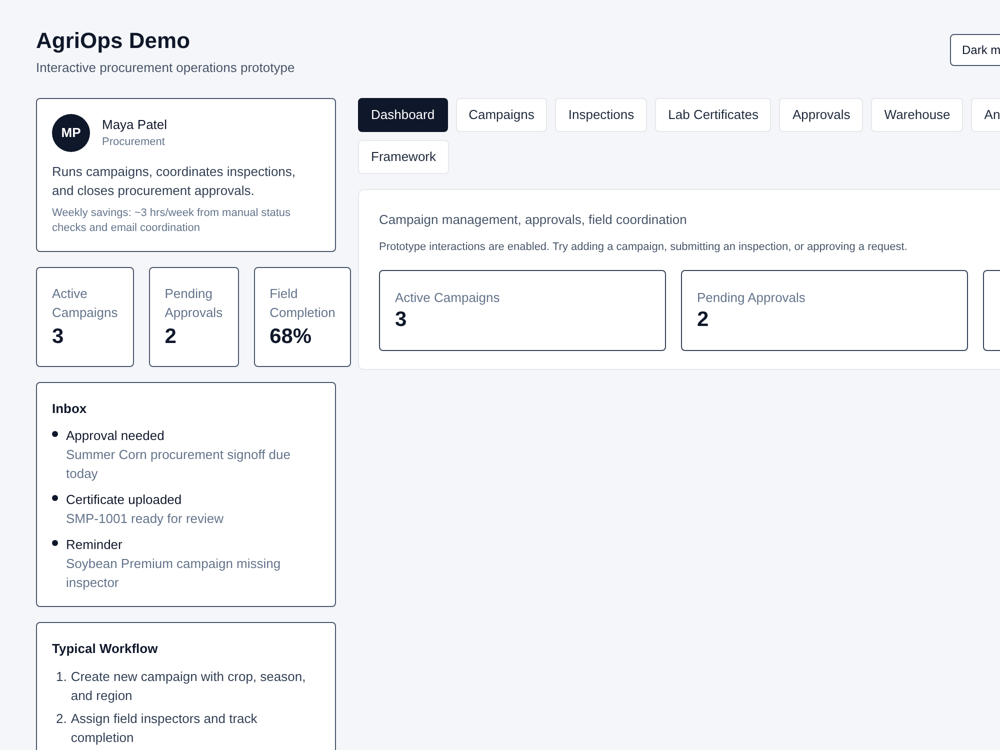 The image size is (1000, 750). What do you see at coordinates (124, 500) in the screenshot?
I see `inbox-item-title: Certificate uploaded` at bounding box center [124, 500].